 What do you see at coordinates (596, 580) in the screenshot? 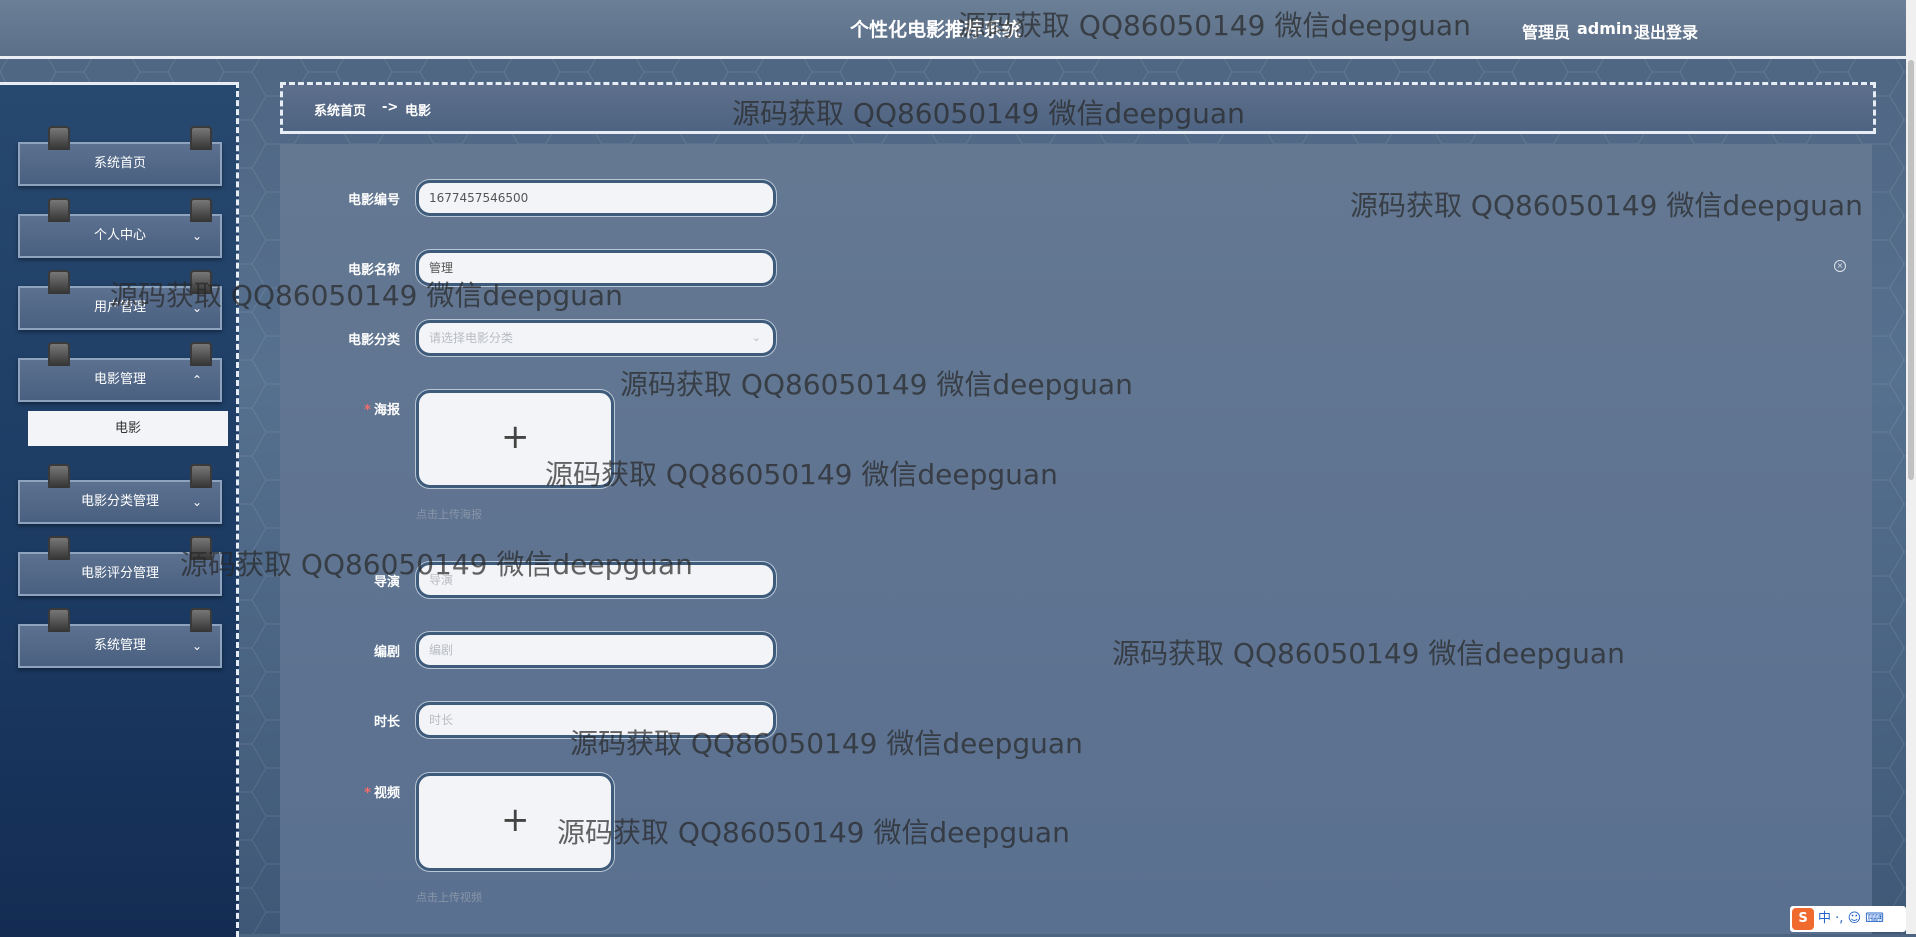
I see `director-input: 导演` at bounding box center [596, 580].